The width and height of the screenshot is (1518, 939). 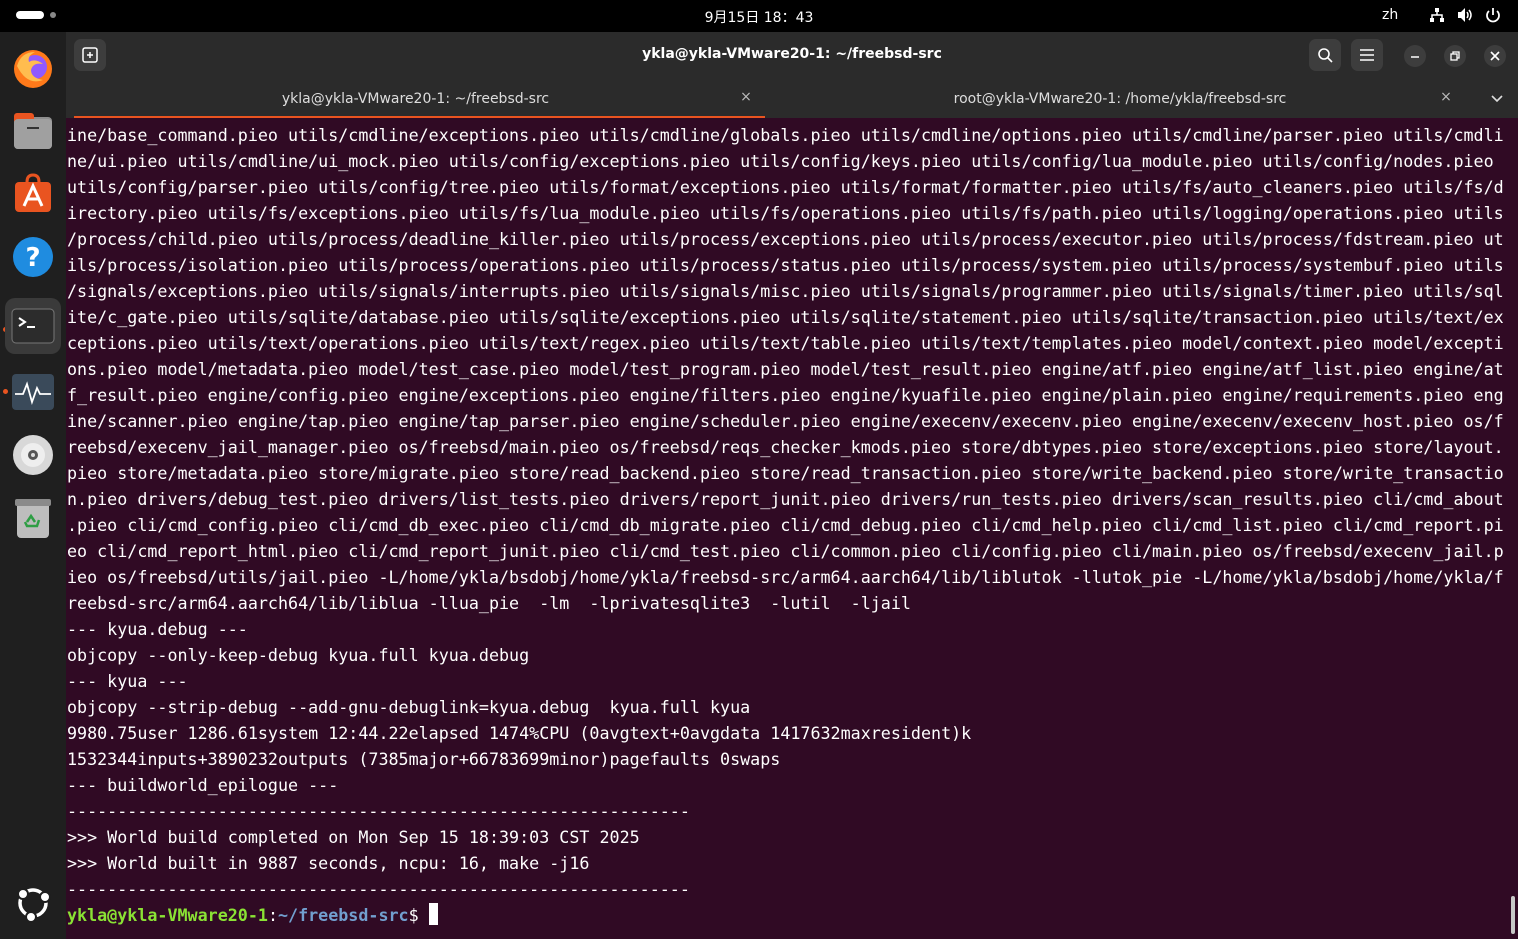 What do you see at coordinates (5, 391) in the screenshot?
I see `running-indicator` at bounding box center [5, 391].